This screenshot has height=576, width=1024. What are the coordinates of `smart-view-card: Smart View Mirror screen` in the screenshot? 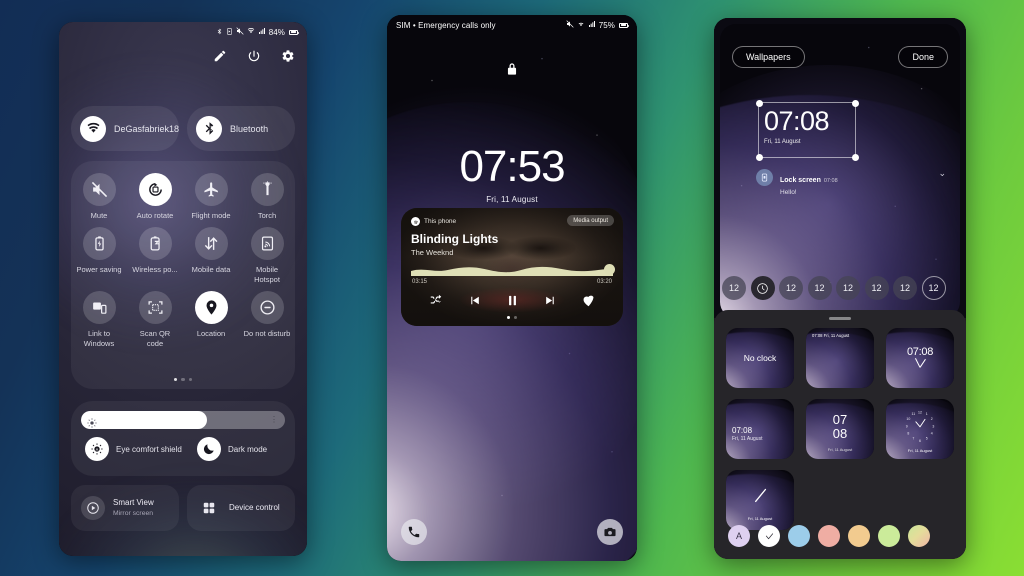 It's located at (125, 508).